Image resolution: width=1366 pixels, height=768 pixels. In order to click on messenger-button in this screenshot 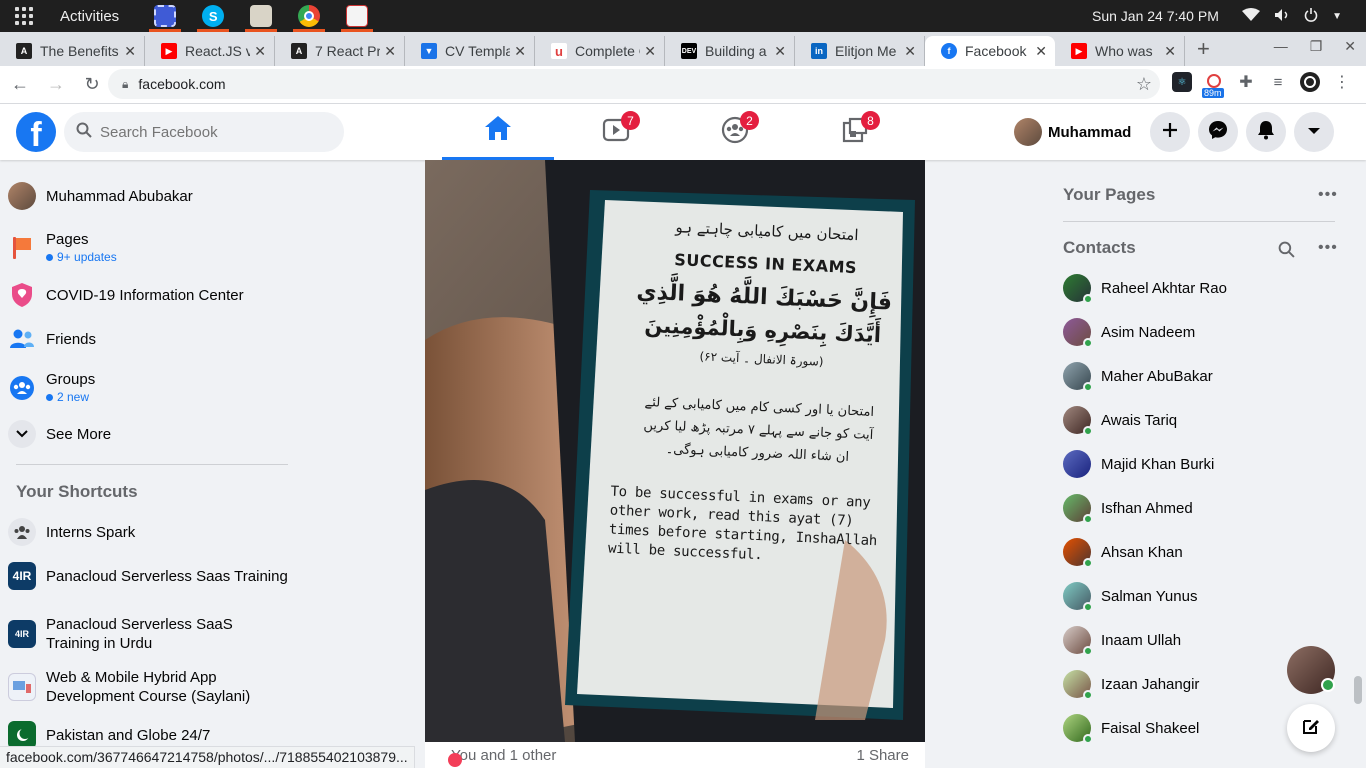, I will do `click(1218, 132)`.